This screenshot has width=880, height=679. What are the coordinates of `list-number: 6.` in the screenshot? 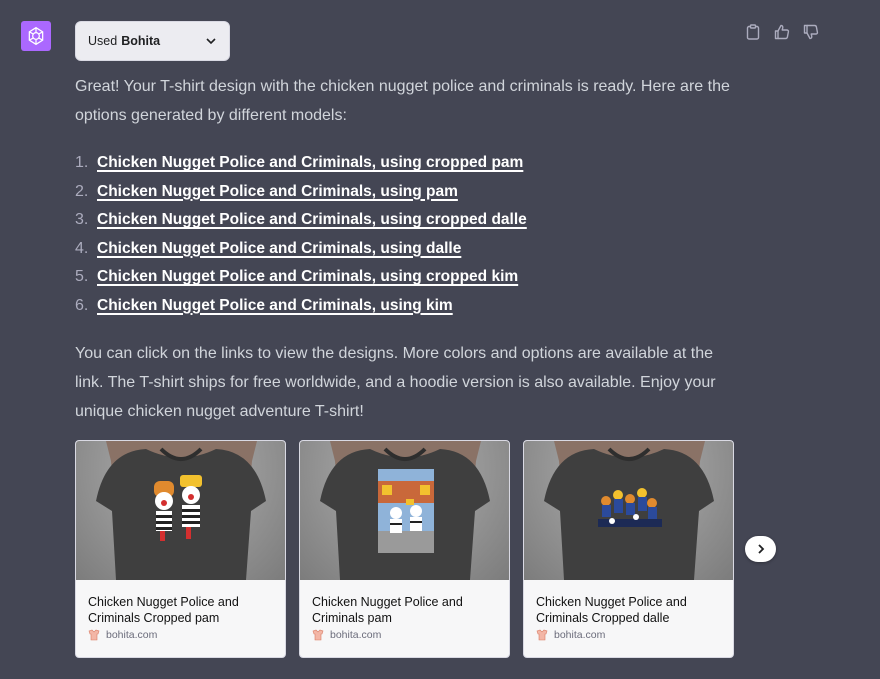 It's located at (82, 305).